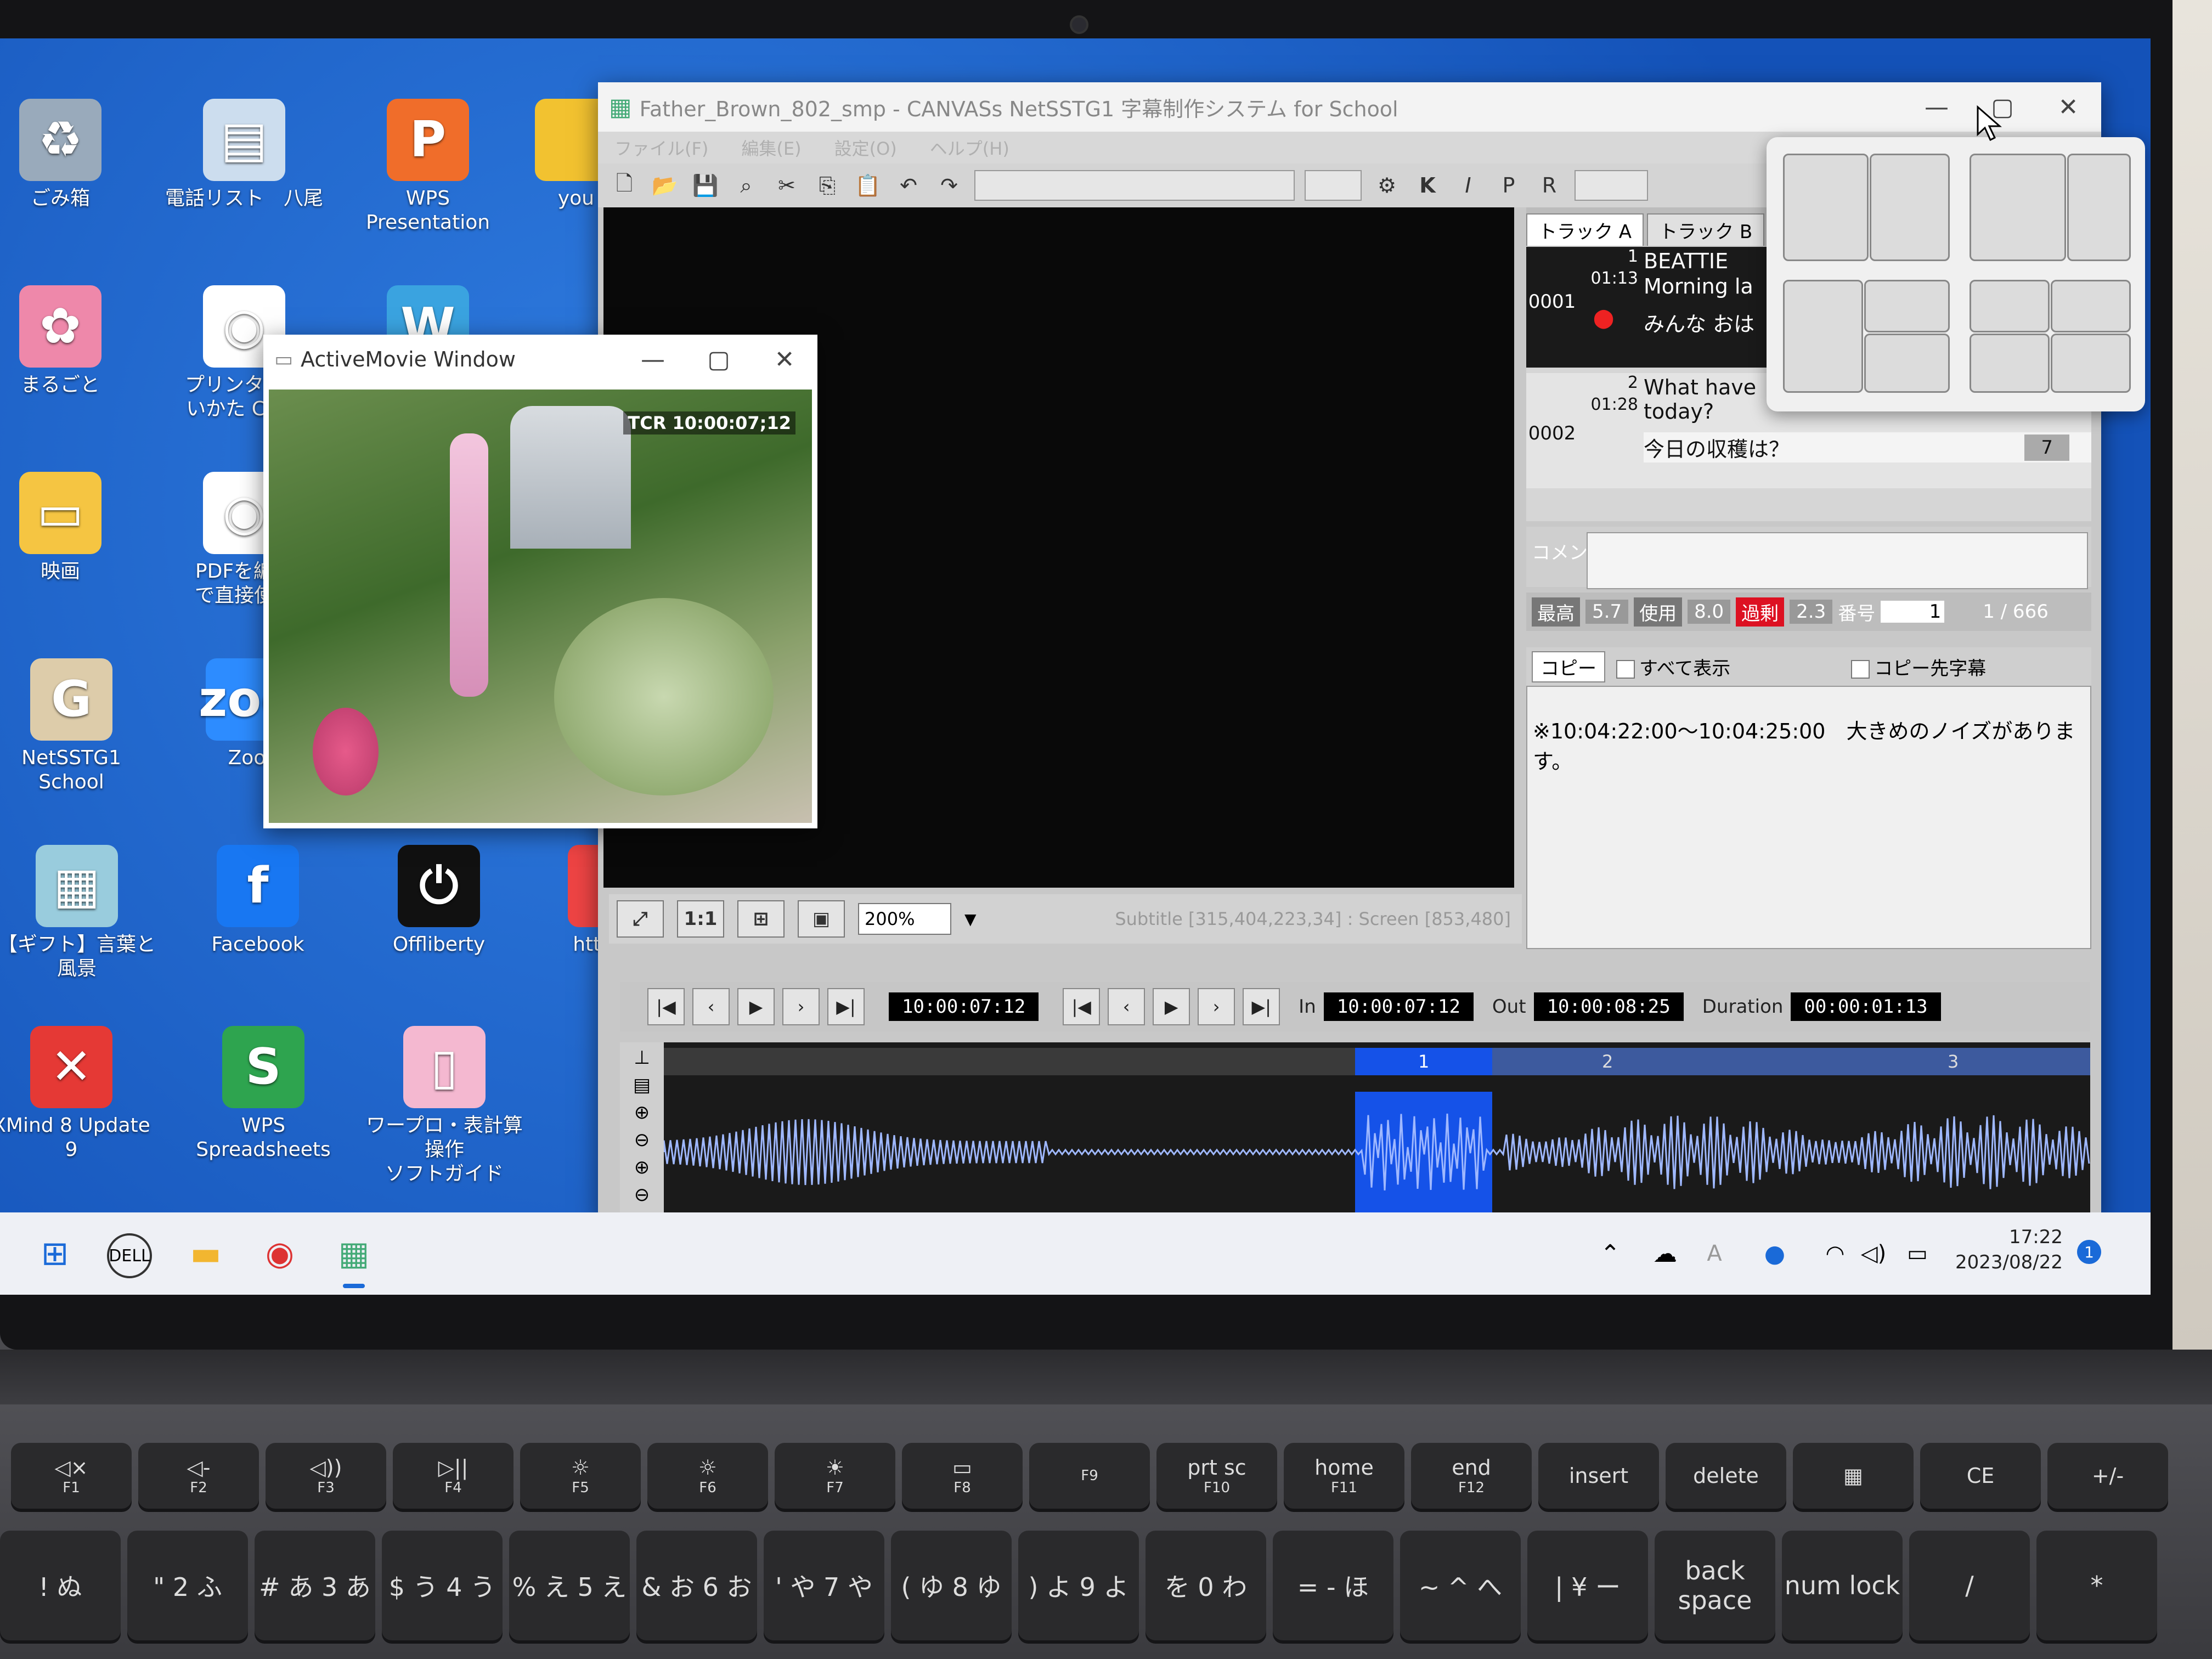  What do you see at coordinates (354, 1253) in the screenshot?
I see `netsstg-taskbar-icon: ▦` at bounding box center [354, 1253].